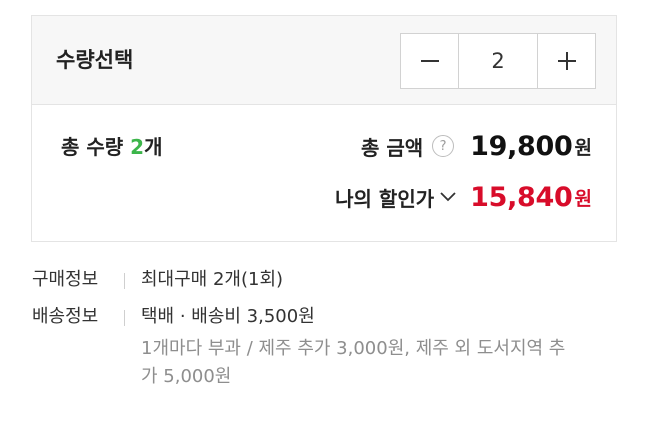 The width and height of the screenshot is (648, 423). Describe the element at coordinates (384, 197) in the screenshot. I see `discount-price-label: 나의 할인가` at that location.